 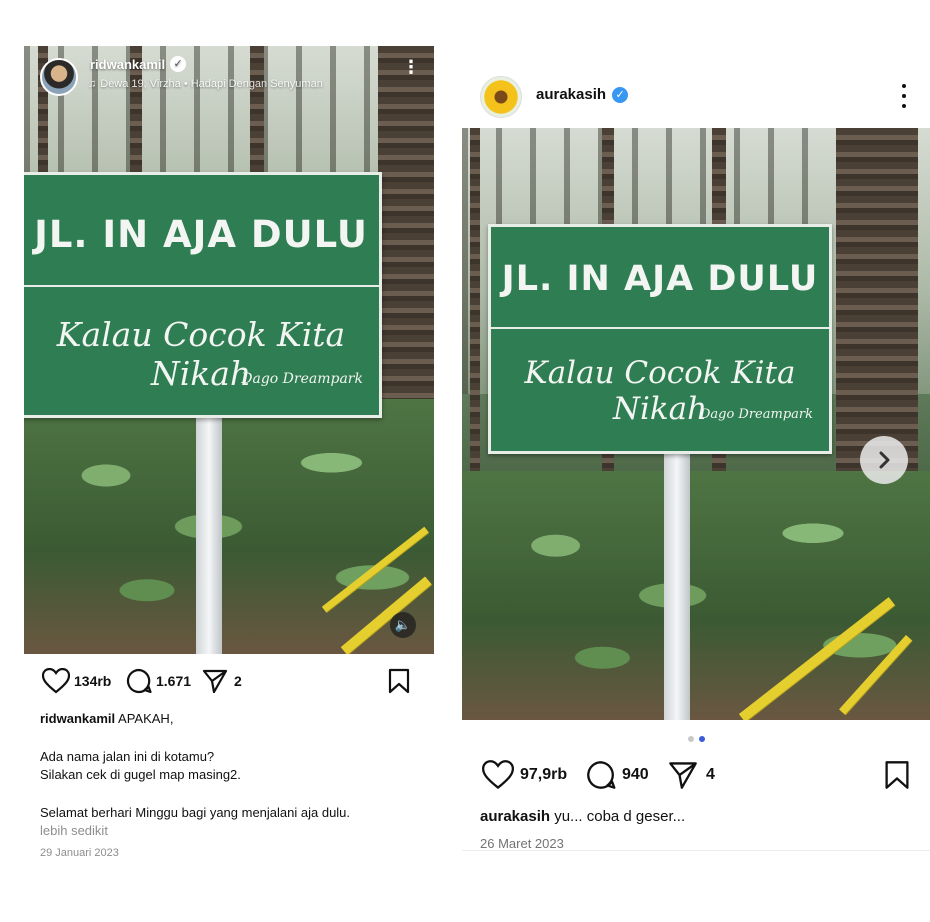 What do you see at coordinates (127, 756) in the screenshot?
I see `caption-line: Ada nama jalan ini di kotamu?` at bounding box center [127, 756].